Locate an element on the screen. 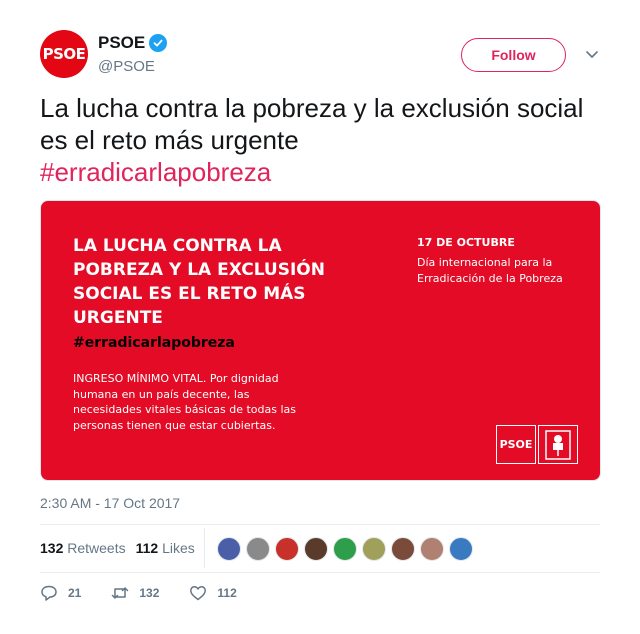 The height and width of the screenshot is (634, 640). rose-logo-icon is located at coordinates (558, 444).